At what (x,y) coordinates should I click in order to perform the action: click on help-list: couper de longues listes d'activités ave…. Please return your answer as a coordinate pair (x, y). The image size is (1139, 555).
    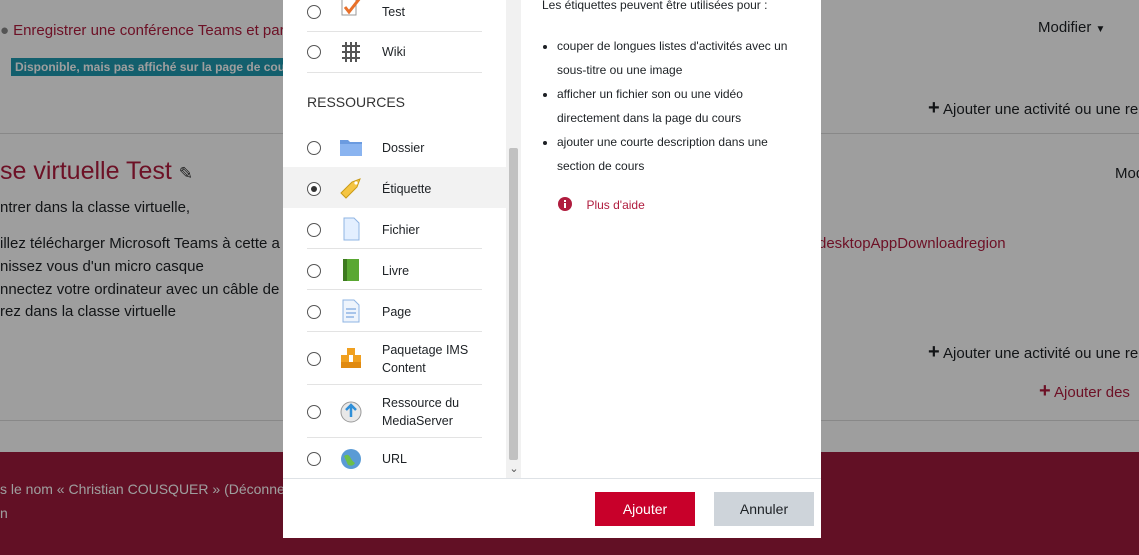
    Looking at the image, I should click on (667, 106).